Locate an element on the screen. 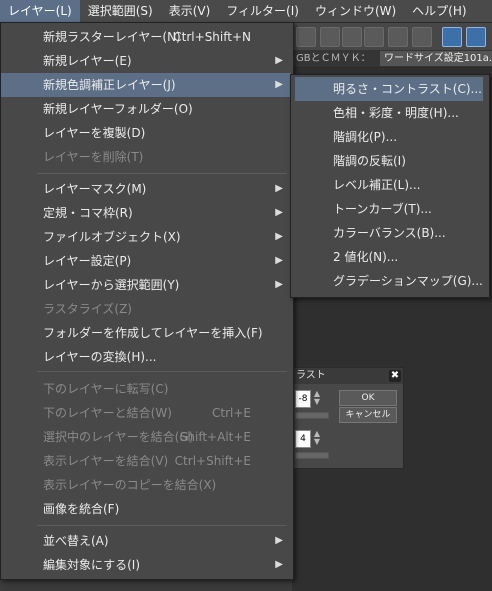  dialog-title-text: ラスト is located at coordinates (311, 375).